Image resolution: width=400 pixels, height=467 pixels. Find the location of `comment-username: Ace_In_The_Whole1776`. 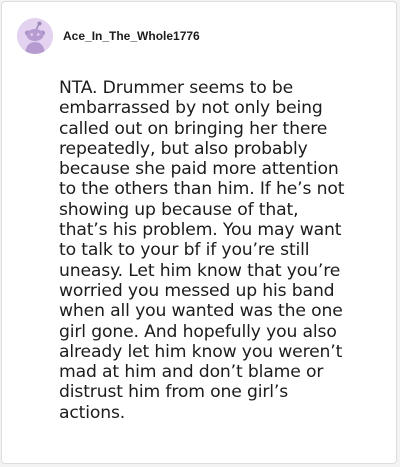

comment-username: Ace_In_The_Whole1776 is located at coordinates (131, 36).